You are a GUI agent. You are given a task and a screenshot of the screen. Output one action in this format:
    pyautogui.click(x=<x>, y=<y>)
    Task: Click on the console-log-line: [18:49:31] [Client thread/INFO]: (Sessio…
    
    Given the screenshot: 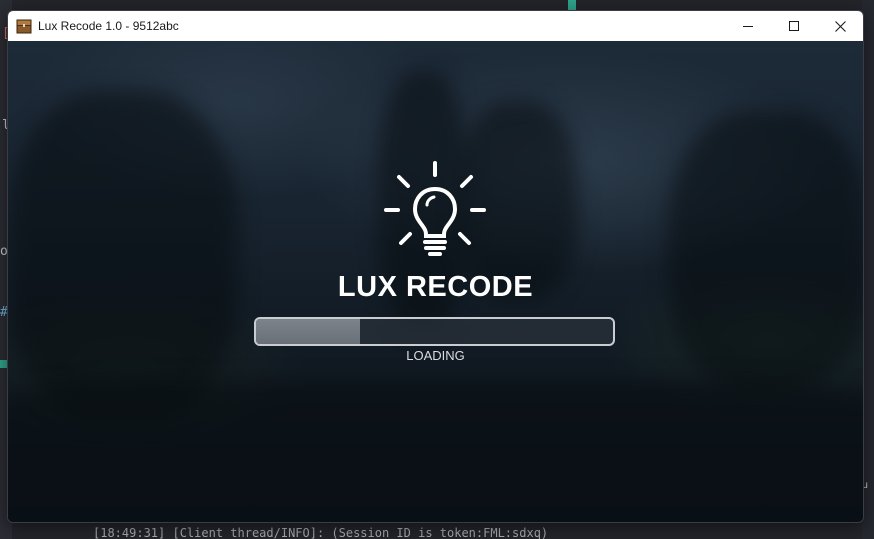 What is the action you would take?
    pyautogui.click(x=321, y=532)
    